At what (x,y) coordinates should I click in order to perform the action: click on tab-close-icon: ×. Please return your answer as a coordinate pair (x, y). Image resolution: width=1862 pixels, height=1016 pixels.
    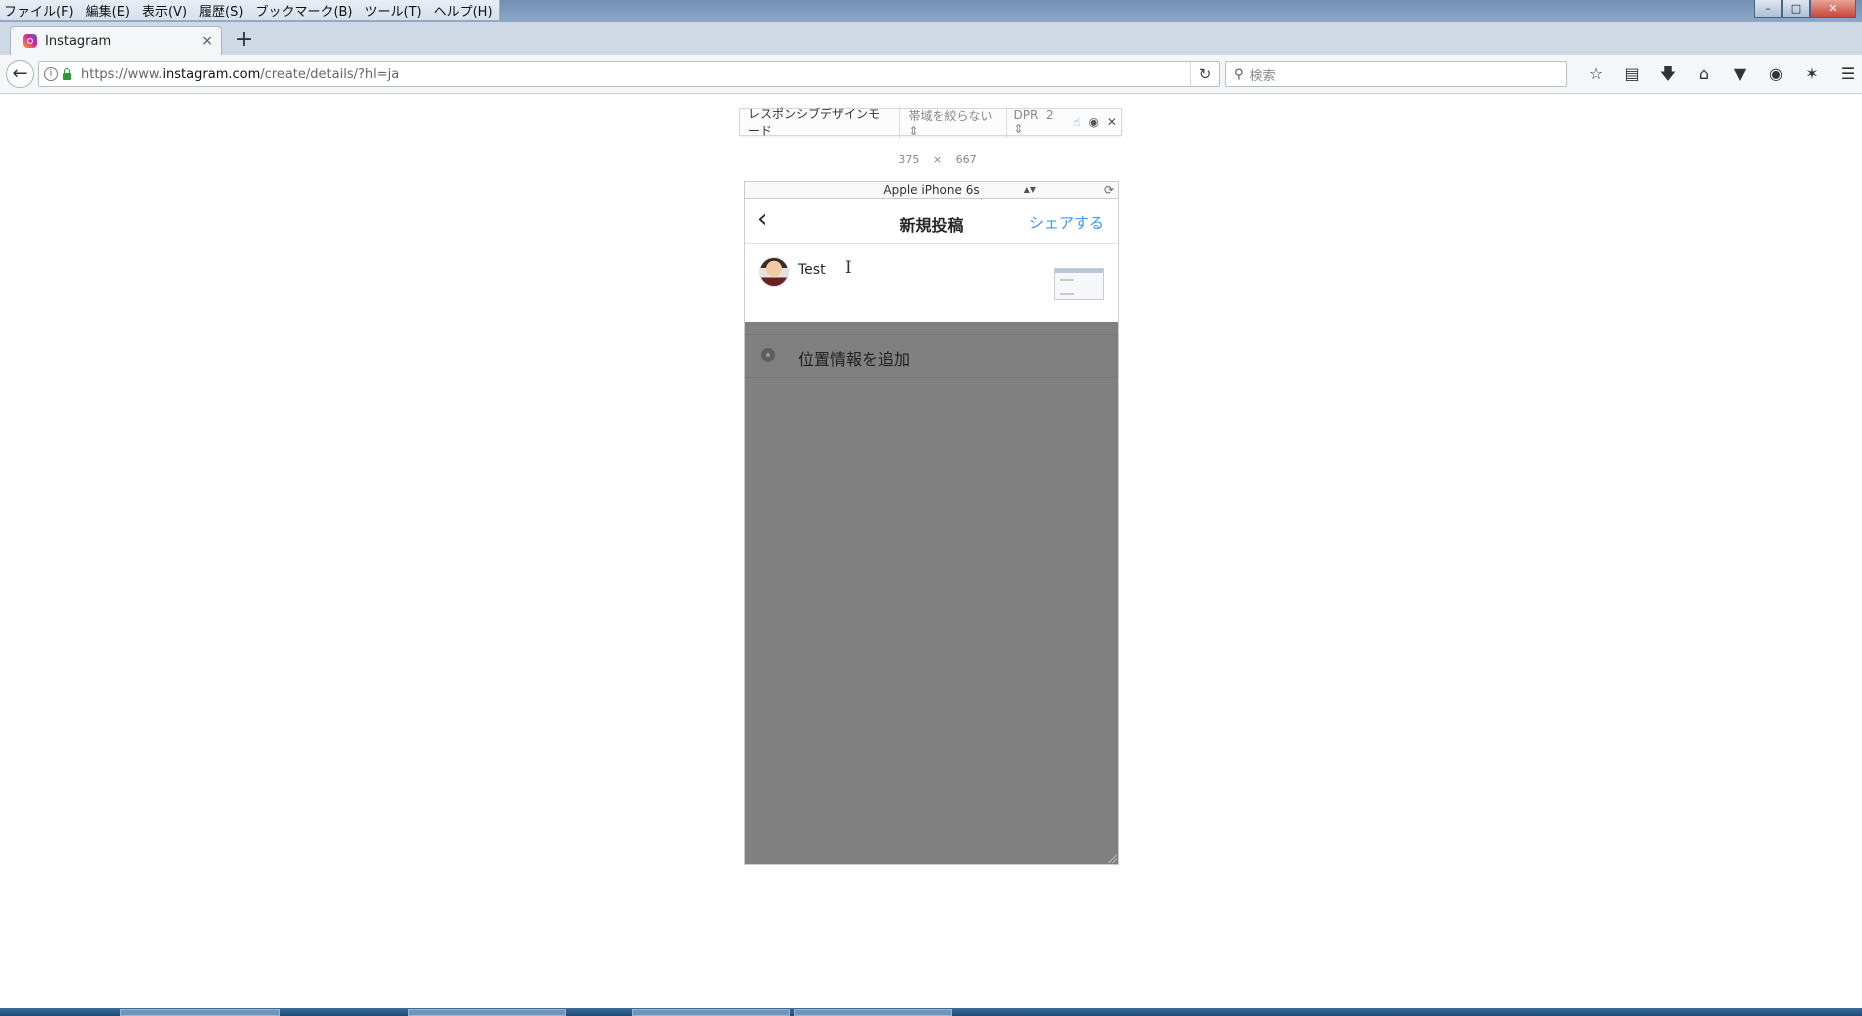
    Looking at the image, I should click on (207, 41).